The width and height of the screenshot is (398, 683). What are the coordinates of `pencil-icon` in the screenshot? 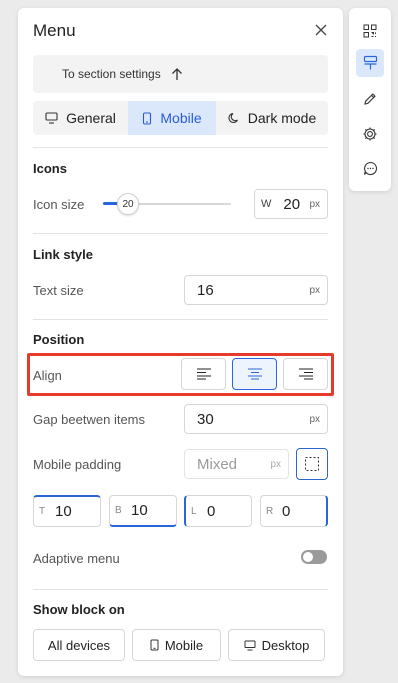 It's located at (370, 99).